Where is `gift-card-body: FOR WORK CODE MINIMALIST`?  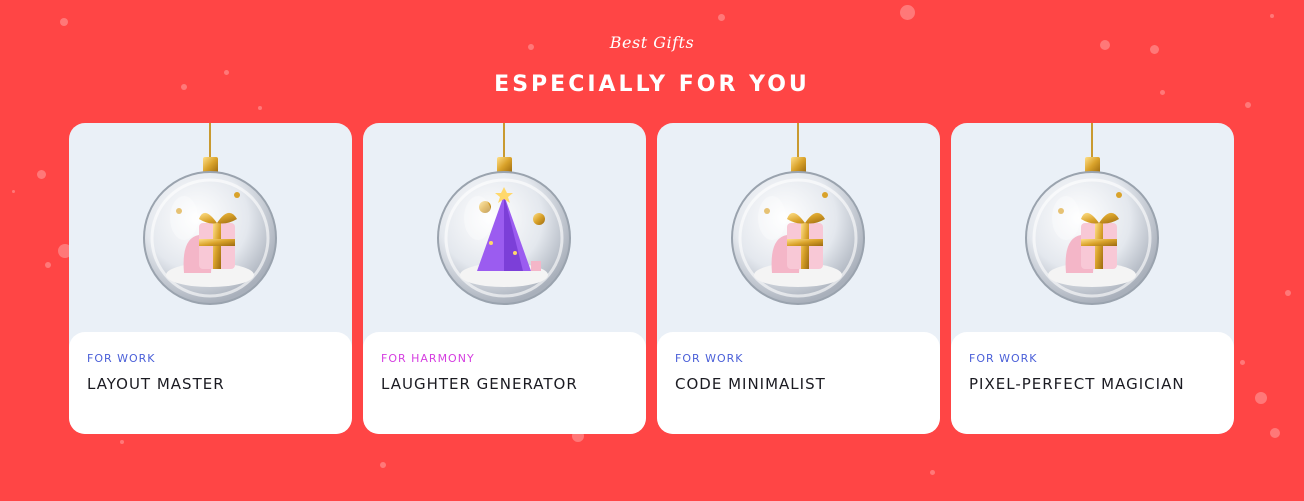 gift-card-body: FOR WORK CODE MINIMALIST is located at coordinates (798, 383).